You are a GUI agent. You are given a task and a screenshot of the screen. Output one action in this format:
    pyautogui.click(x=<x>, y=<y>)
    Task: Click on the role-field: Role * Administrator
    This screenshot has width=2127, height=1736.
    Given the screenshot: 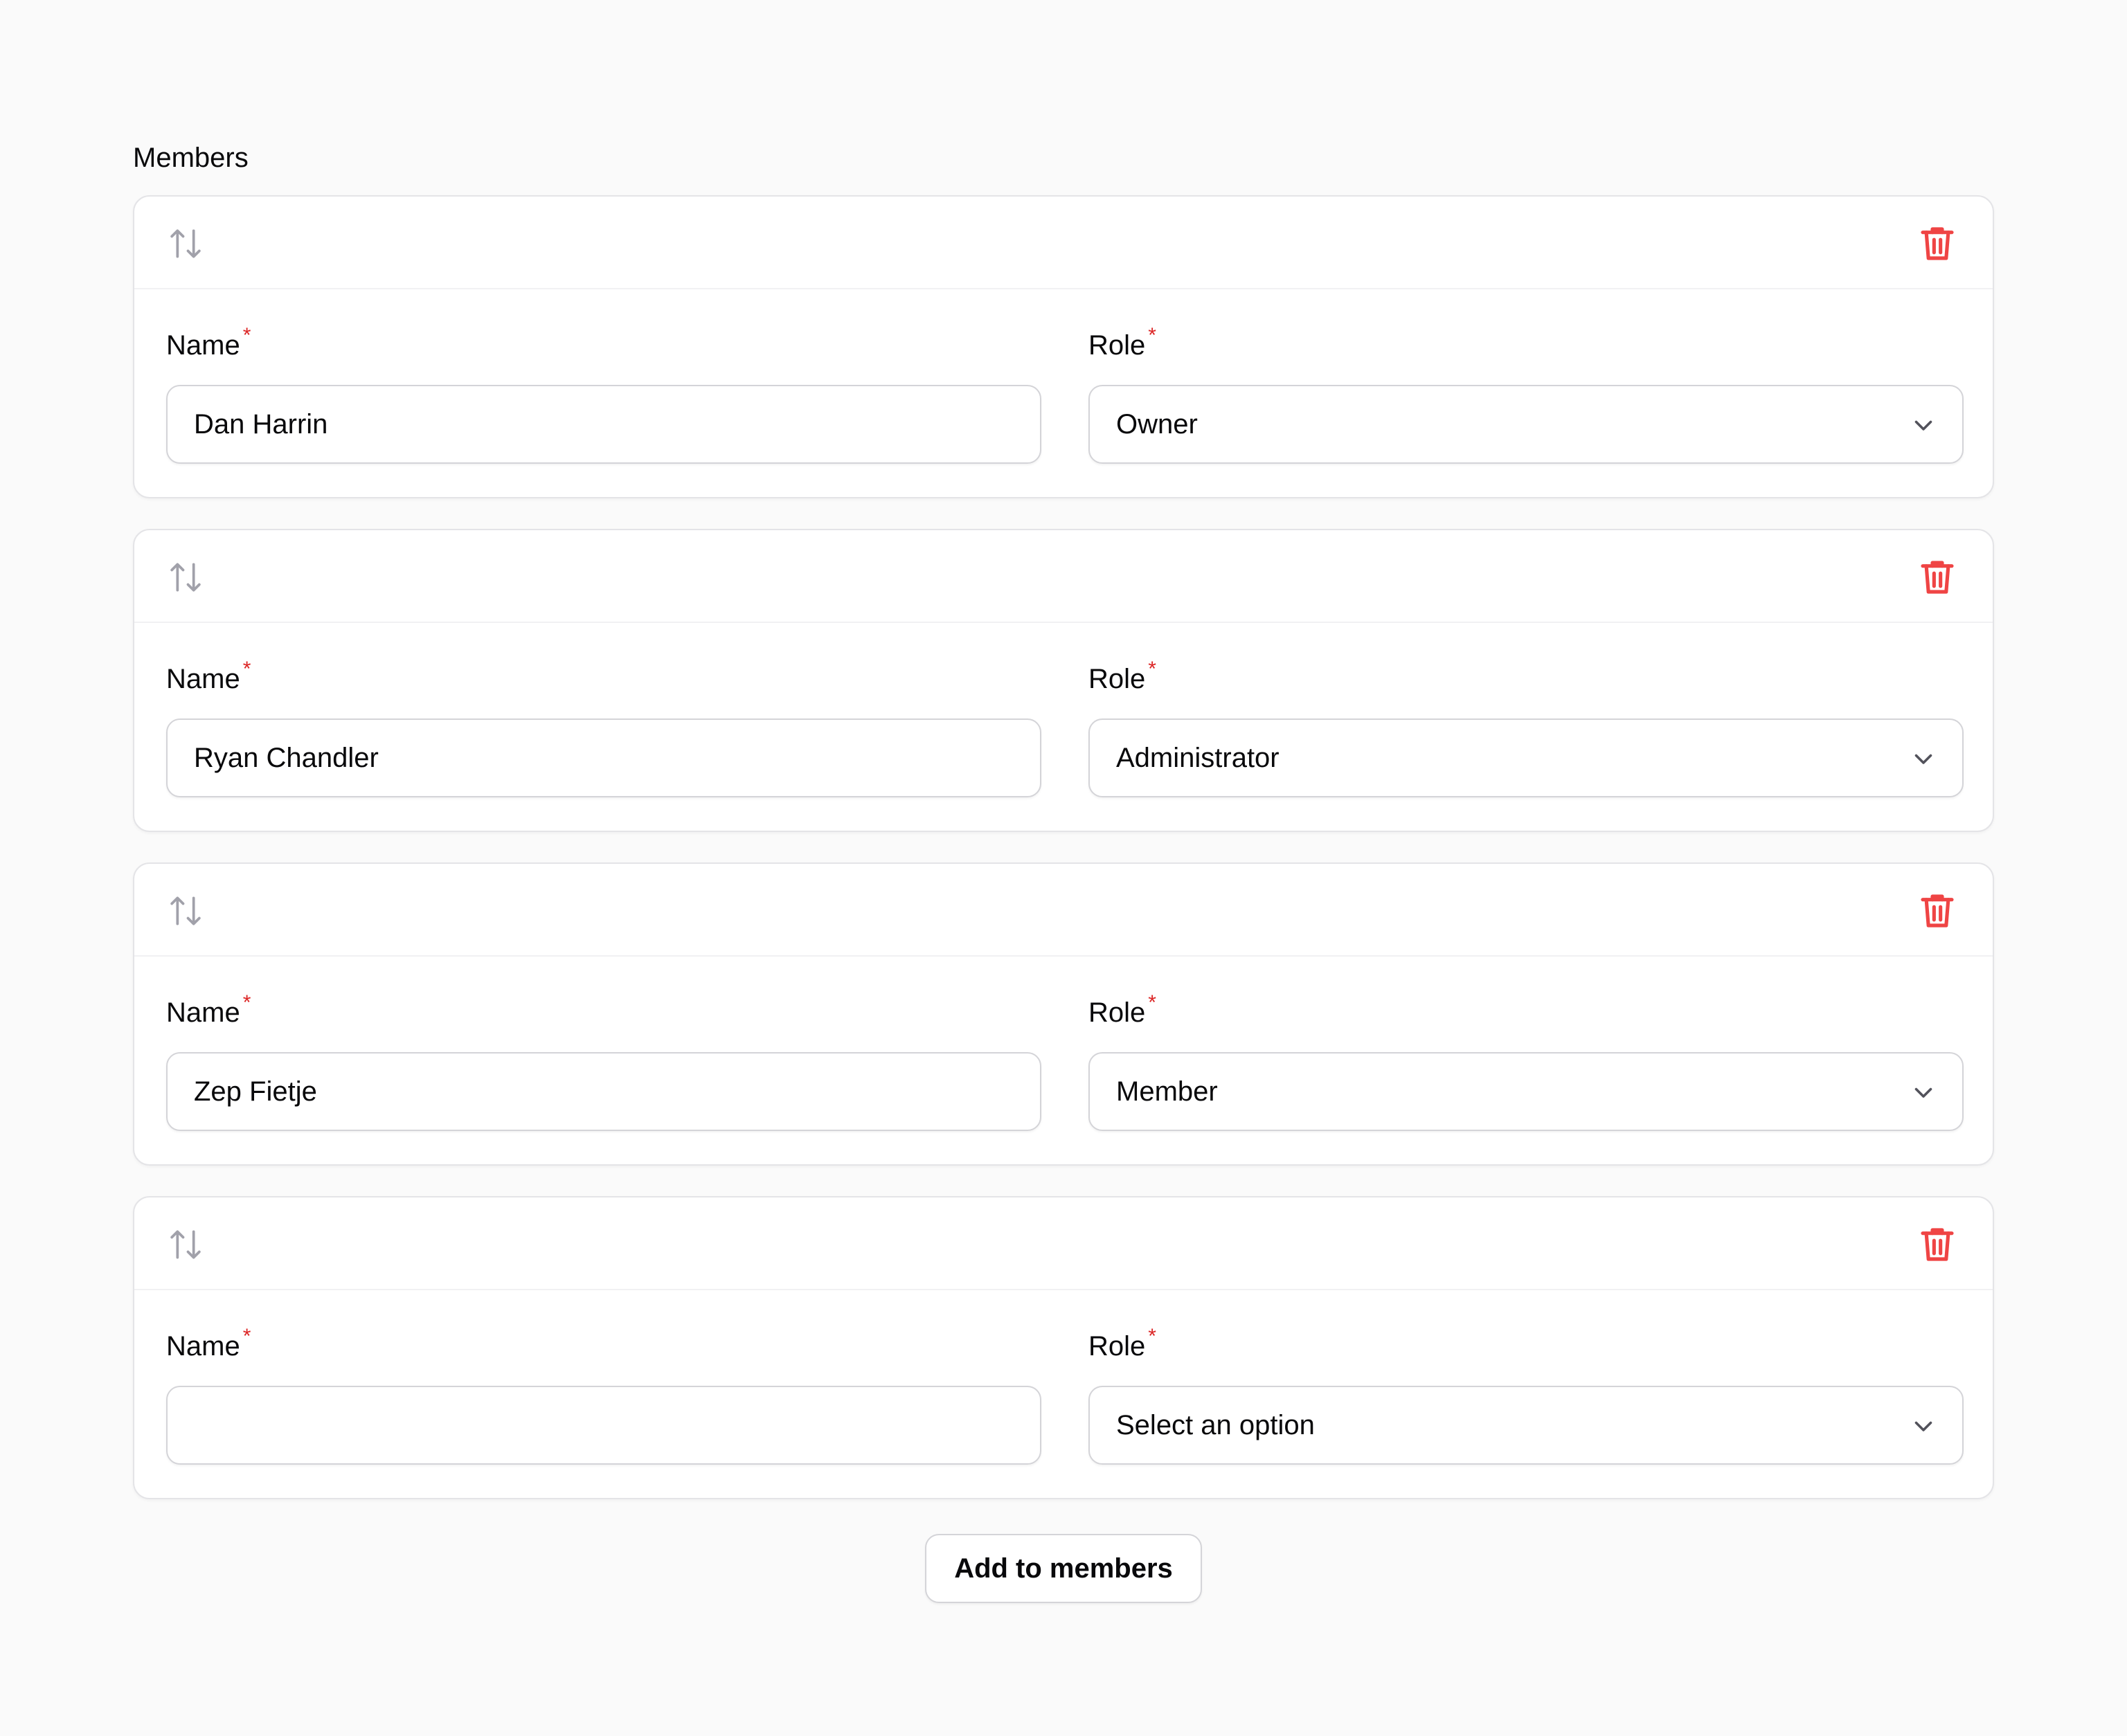 What is the action you would take?
    pyautogui.click(x=1526, y=727)
    